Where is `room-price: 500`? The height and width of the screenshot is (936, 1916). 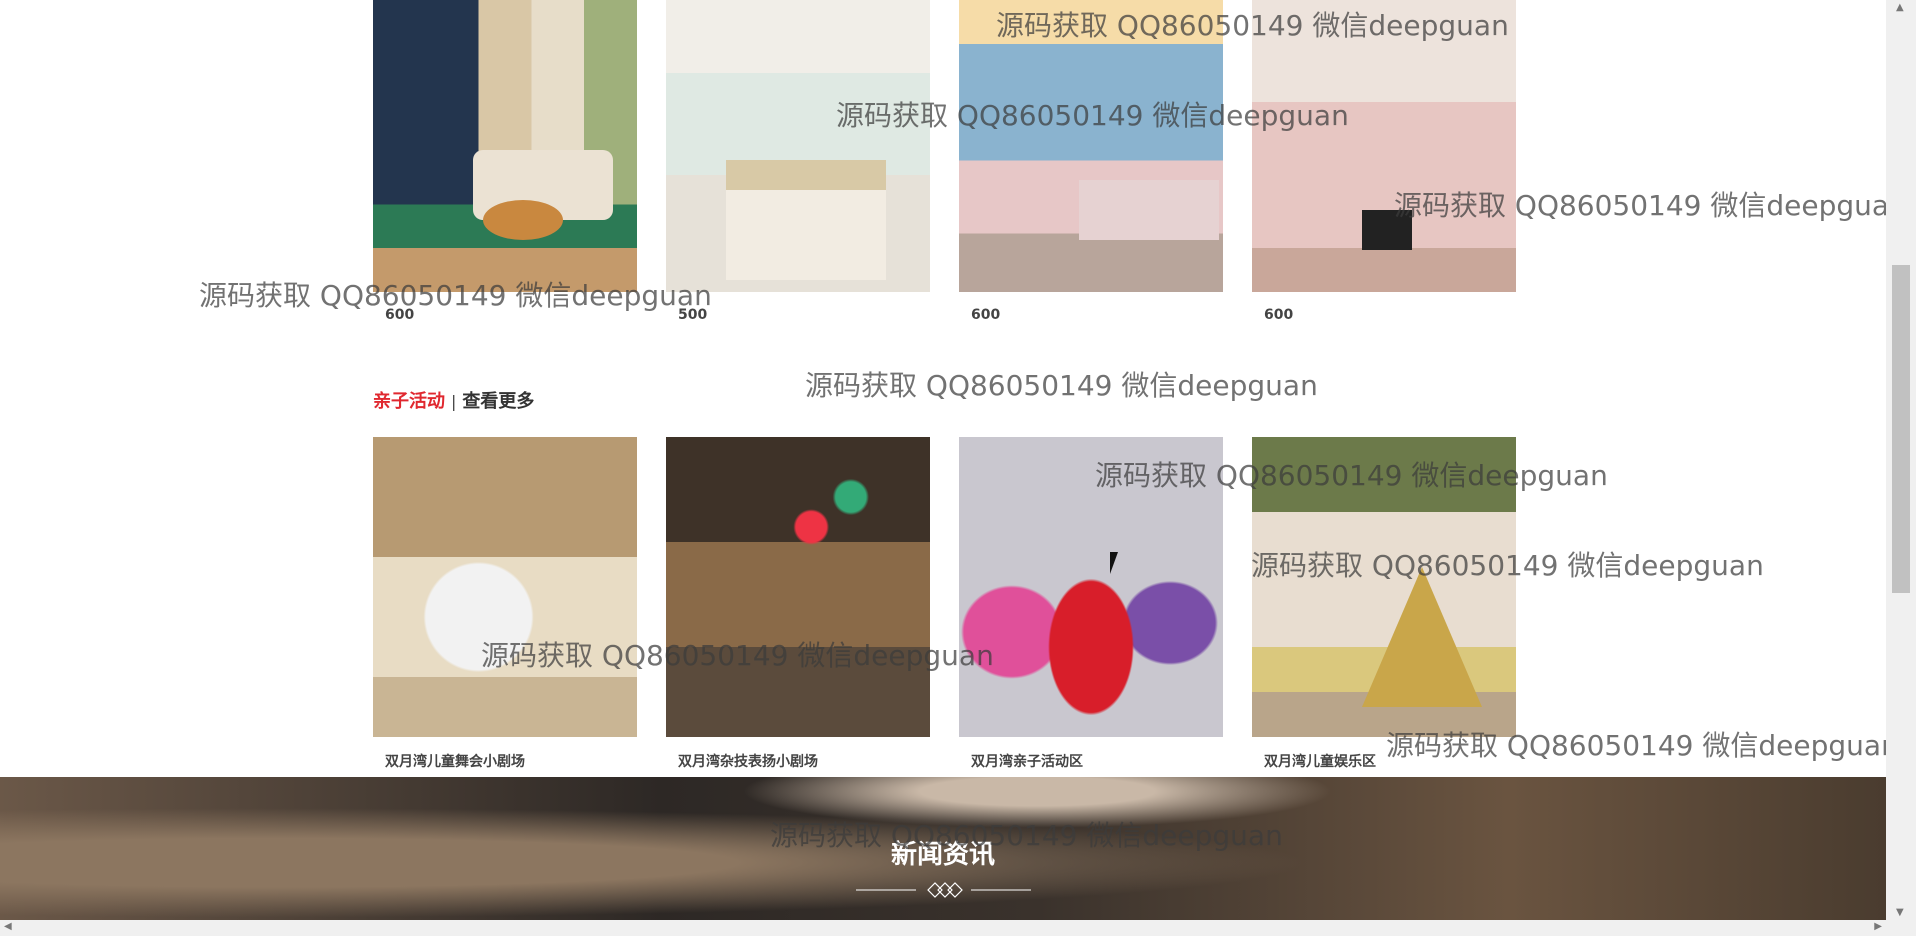
room-price: 500 is located at coordinates (693, 315).